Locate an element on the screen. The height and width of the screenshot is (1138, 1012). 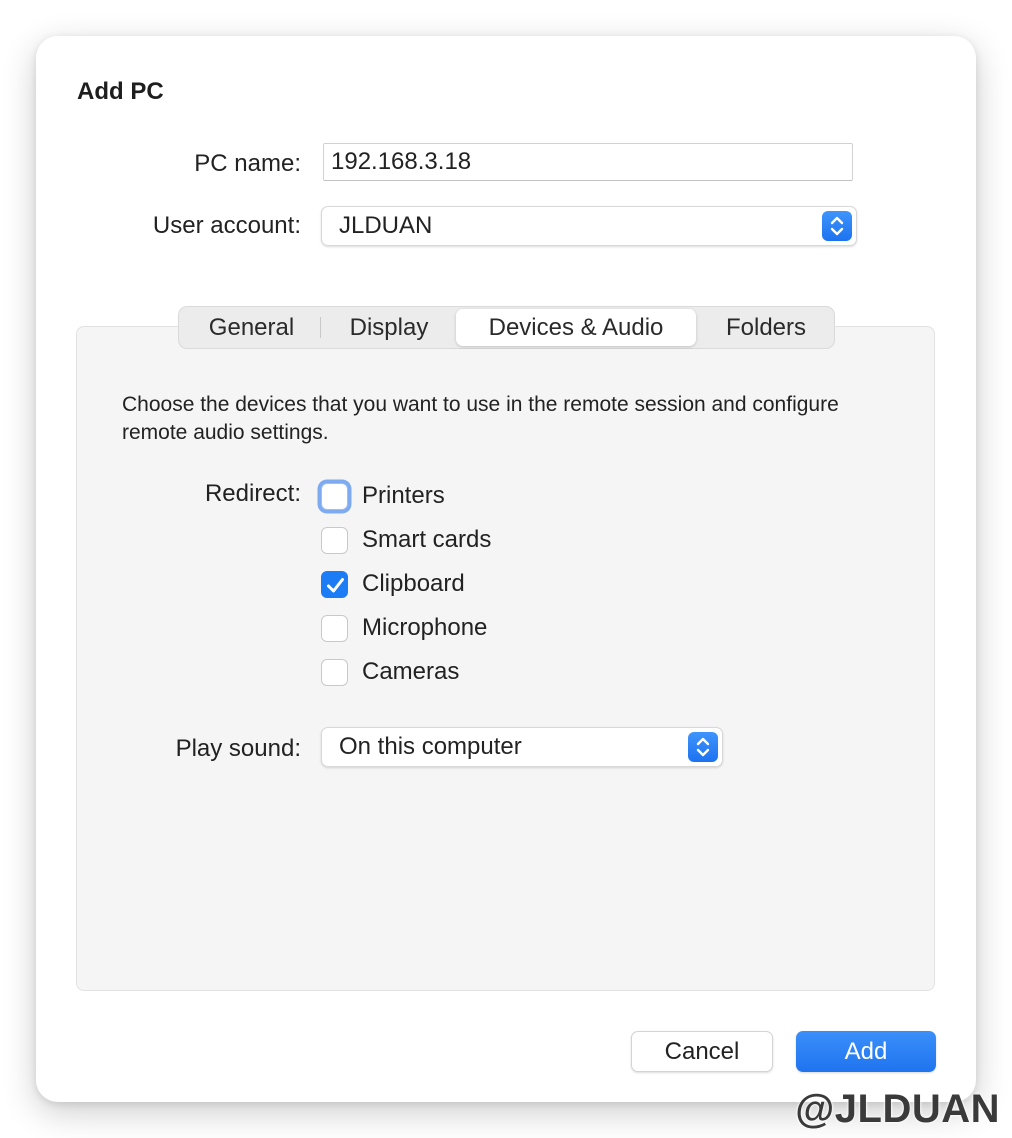
watermark: @JLDUAN is located at coordinates (897, 1109).